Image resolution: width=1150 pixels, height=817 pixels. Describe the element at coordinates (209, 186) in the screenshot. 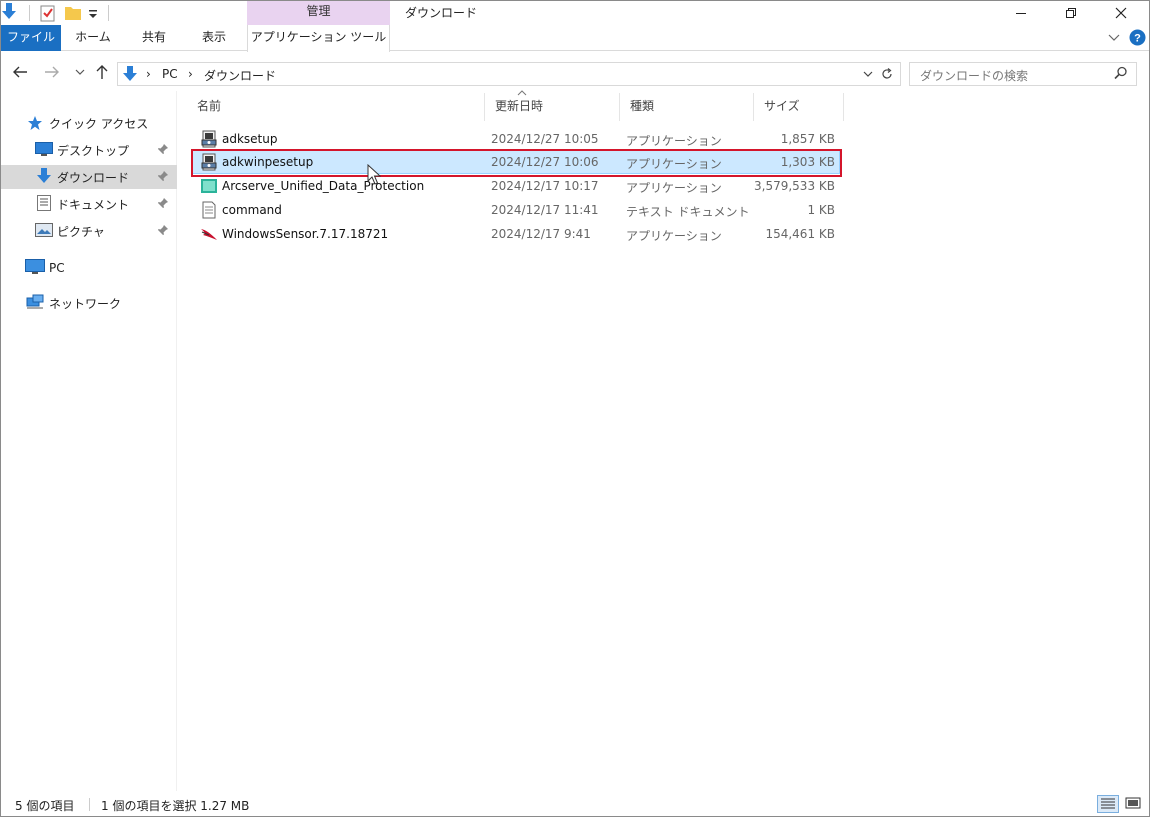

I see `arcserve-icon` at that location.